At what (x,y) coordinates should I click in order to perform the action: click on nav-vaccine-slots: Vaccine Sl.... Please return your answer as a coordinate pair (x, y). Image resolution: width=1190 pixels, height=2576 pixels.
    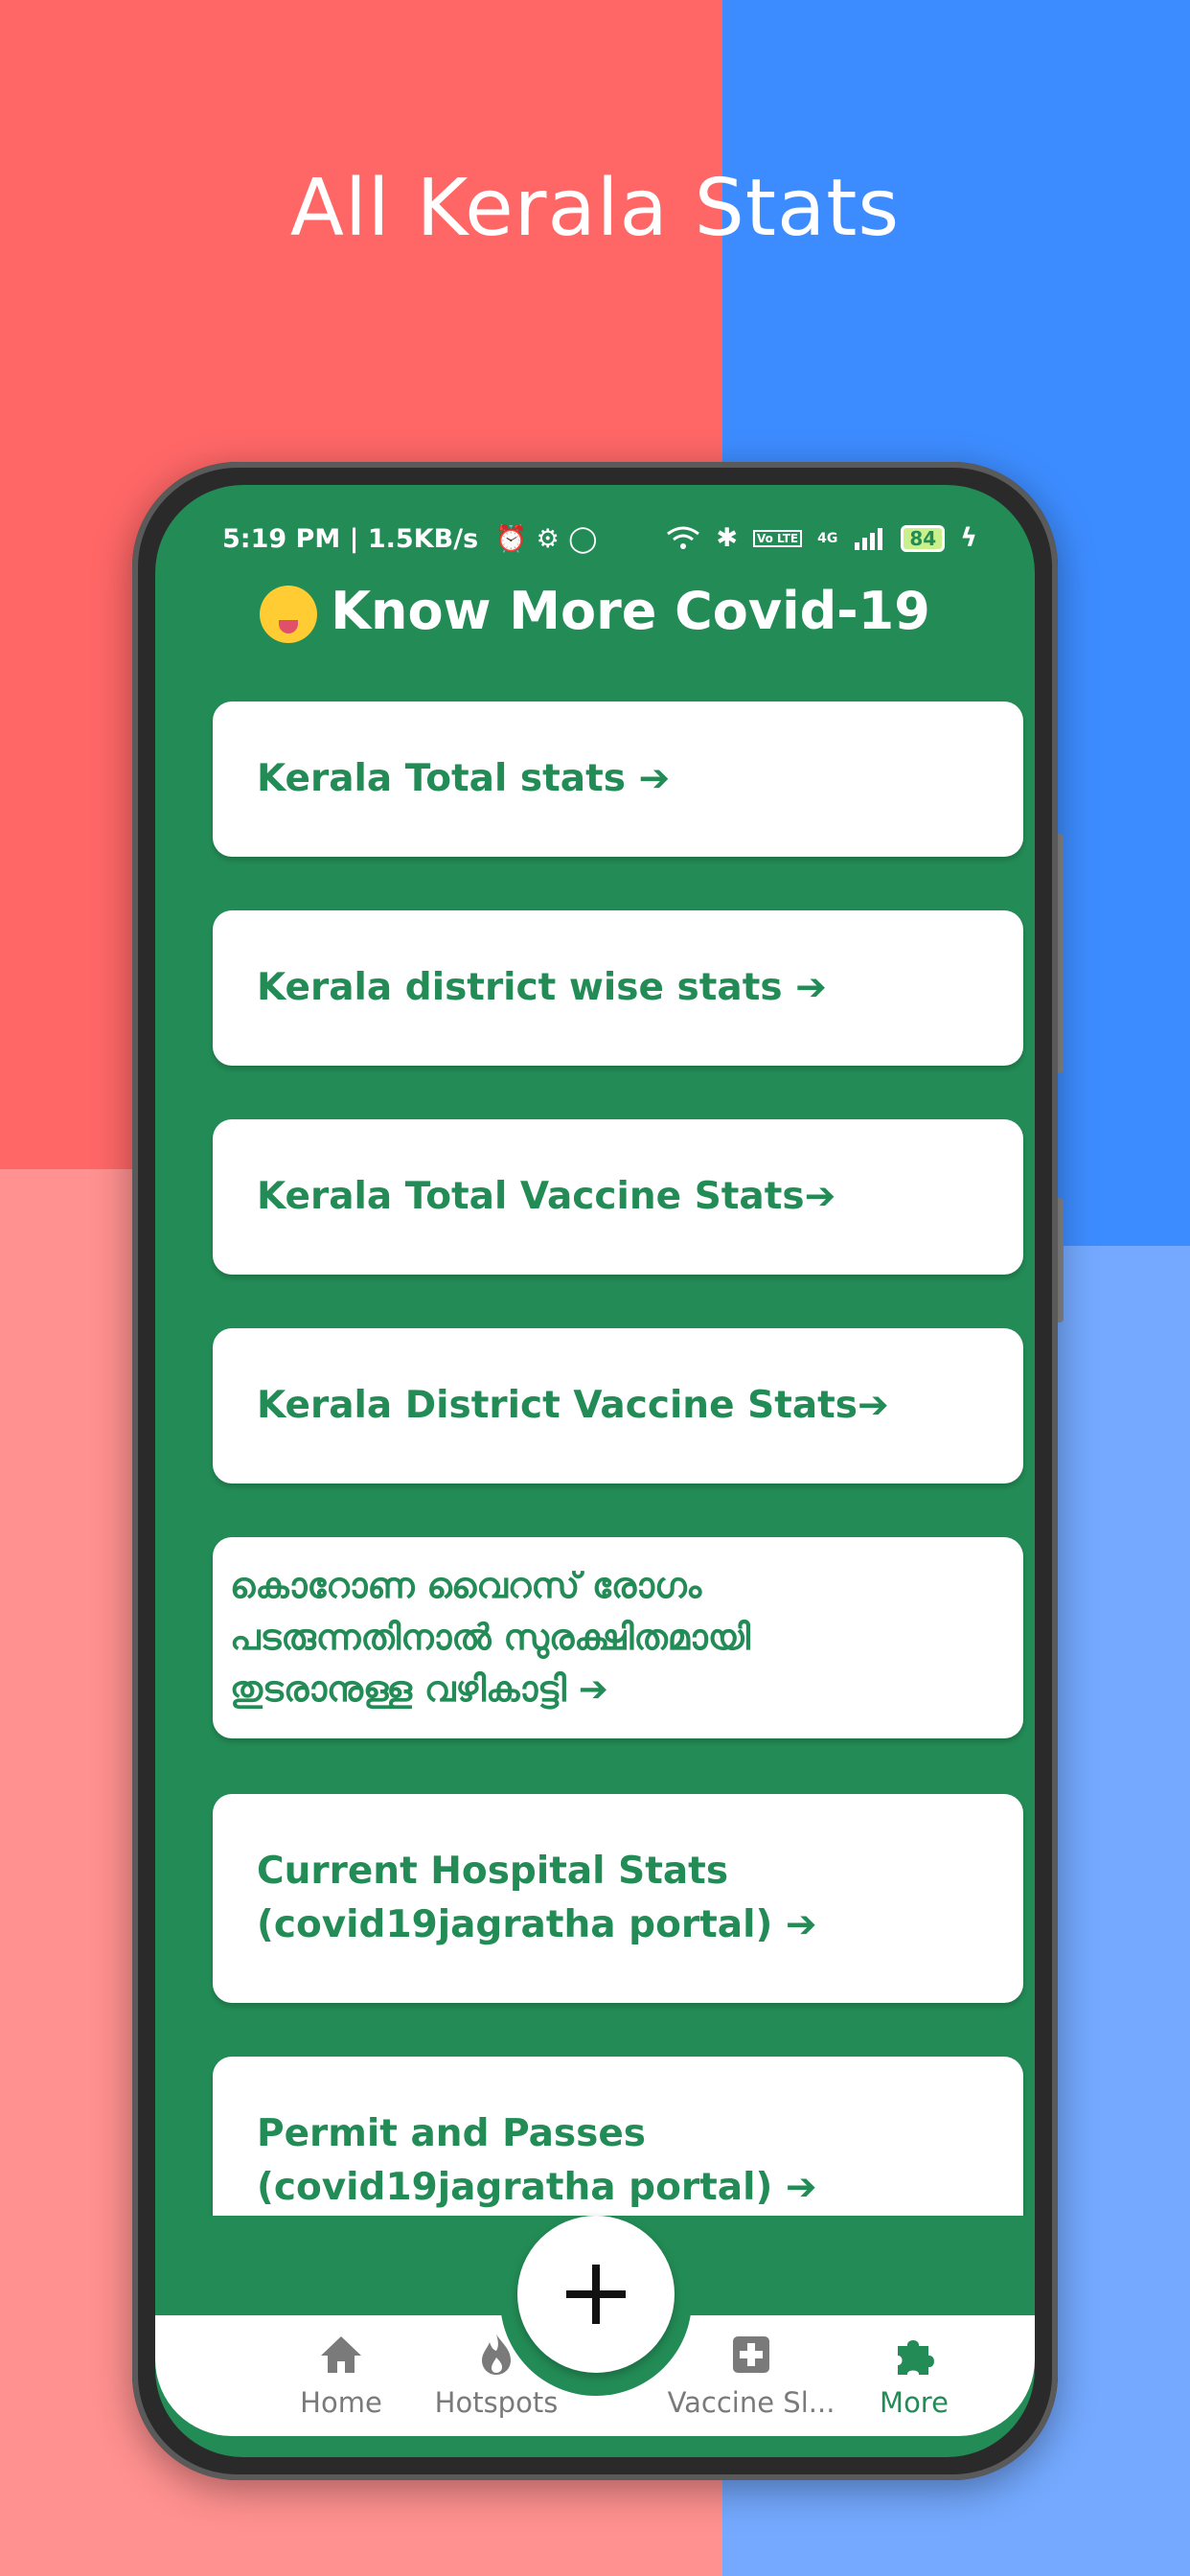
    Looking at the image, I should click on (751, 2374).